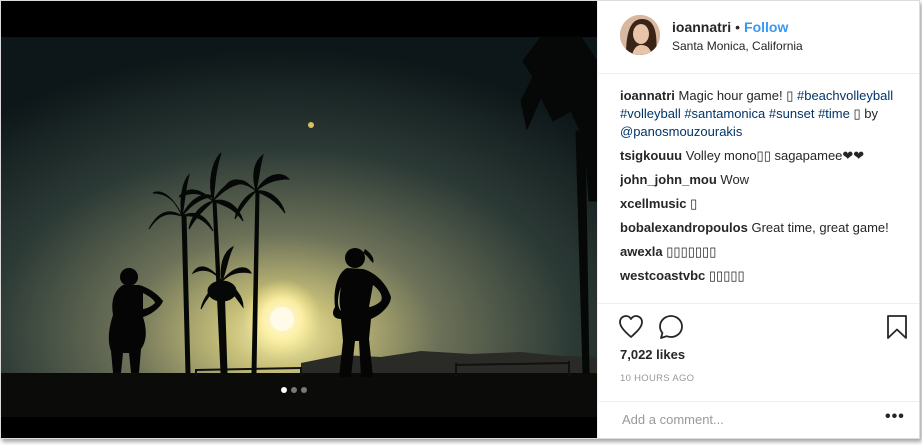 The image size is (922, 445). Describe the element at coordinates (650, 113) in the screenshot. I see `hashtag-link: #volleyball` at that location.